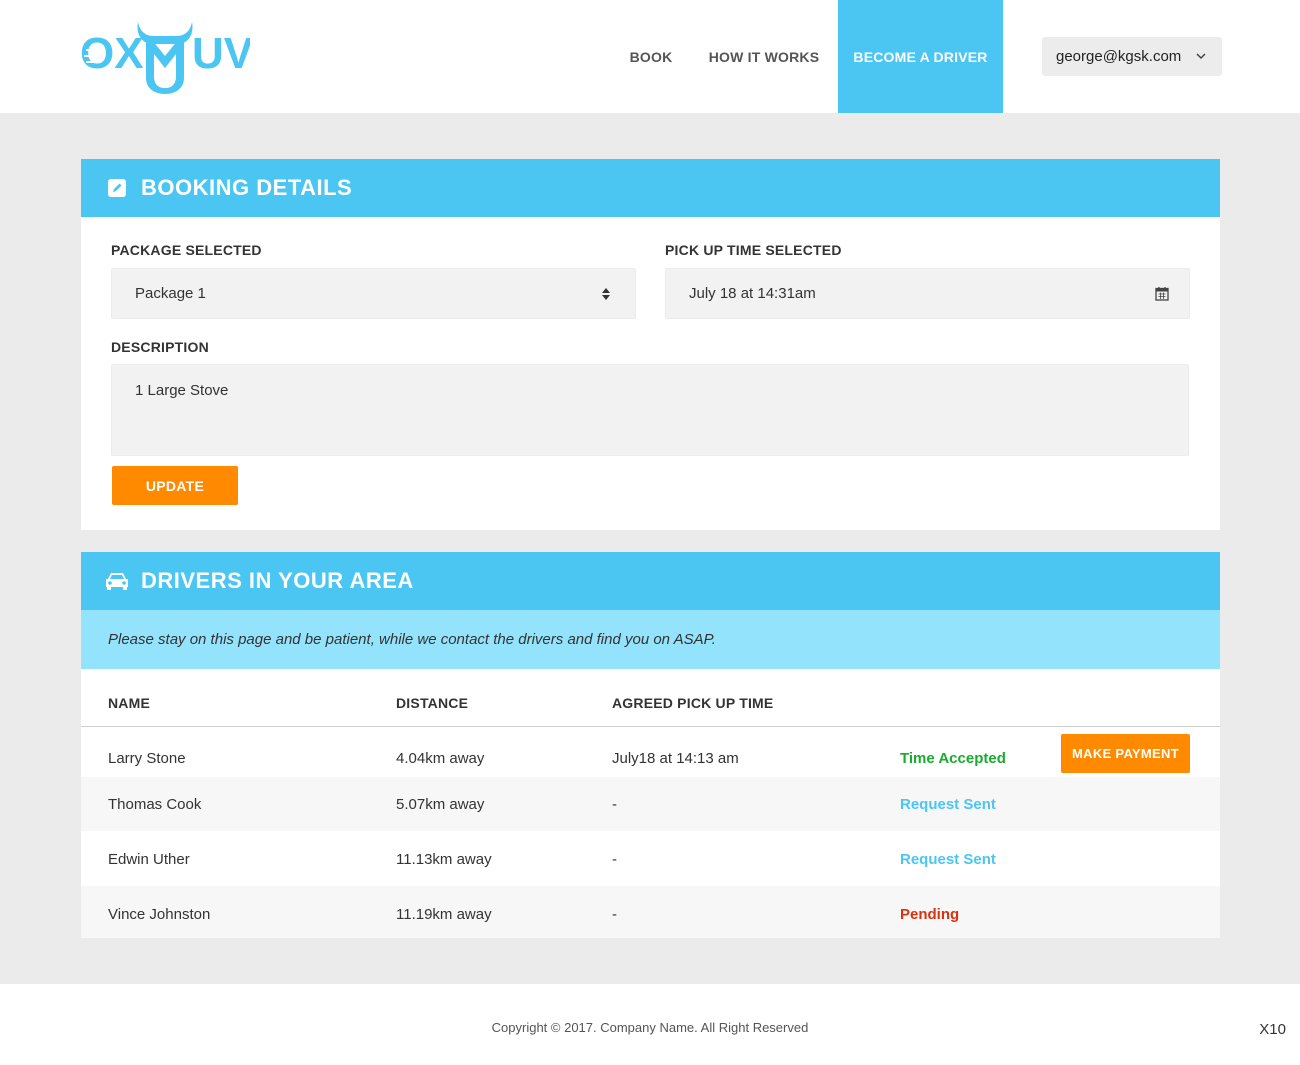  I want to click on nav-book: BOOK, so click(651, 56).